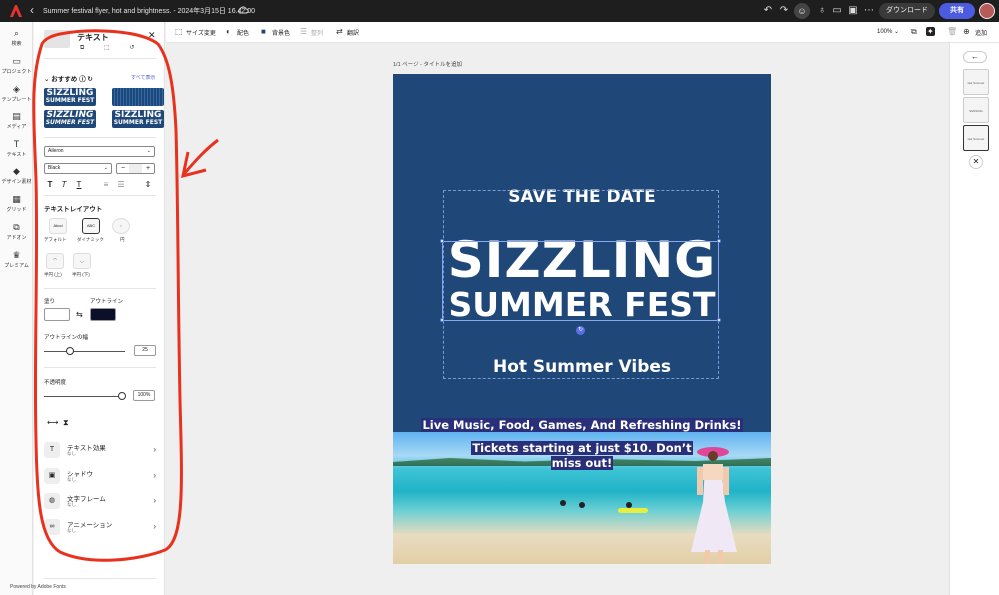 This screenshot has width=999, height=595. Describe the element at coordinates (100, 527) in the screenshot. I see `effect-row-animation: ∞ アニメーション なし ›` at that location.